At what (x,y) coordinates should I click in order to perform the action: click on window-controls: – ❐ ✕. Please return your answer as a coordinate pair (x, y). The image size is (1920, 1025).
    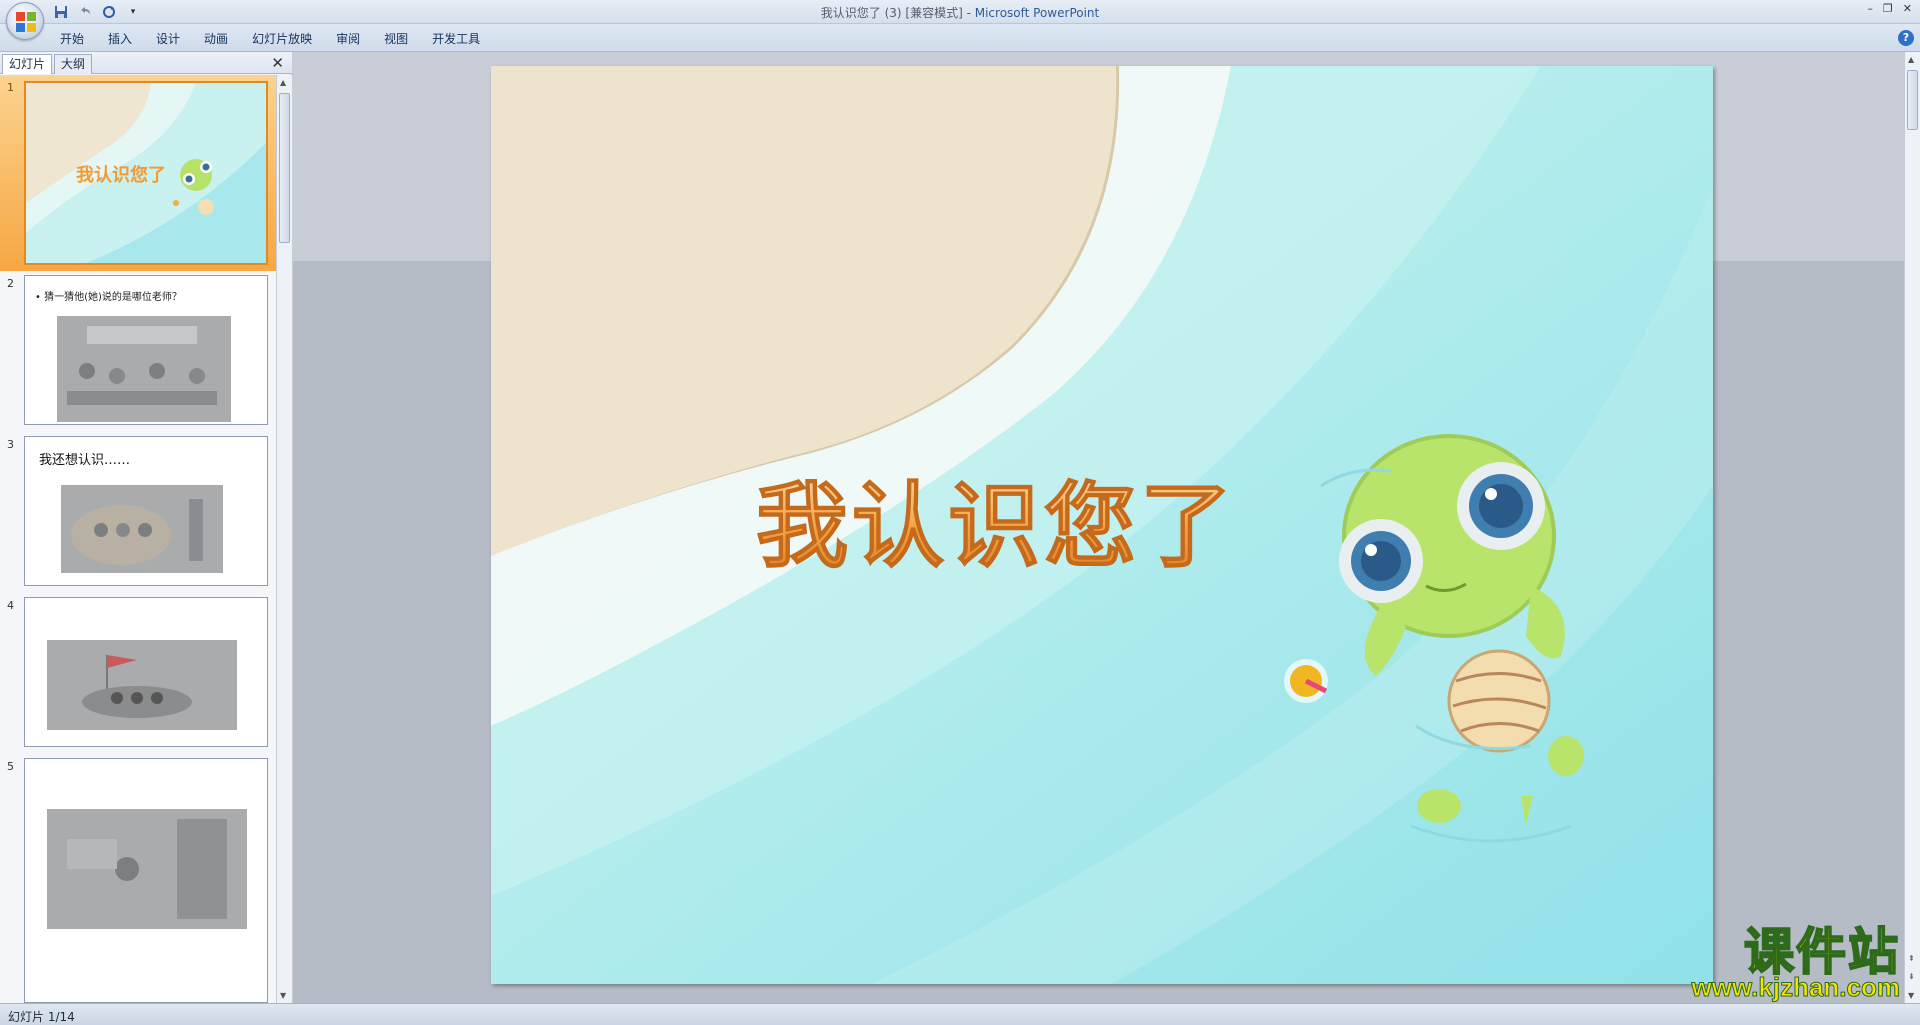
    Looking at the image, I should click on (1889, 8).